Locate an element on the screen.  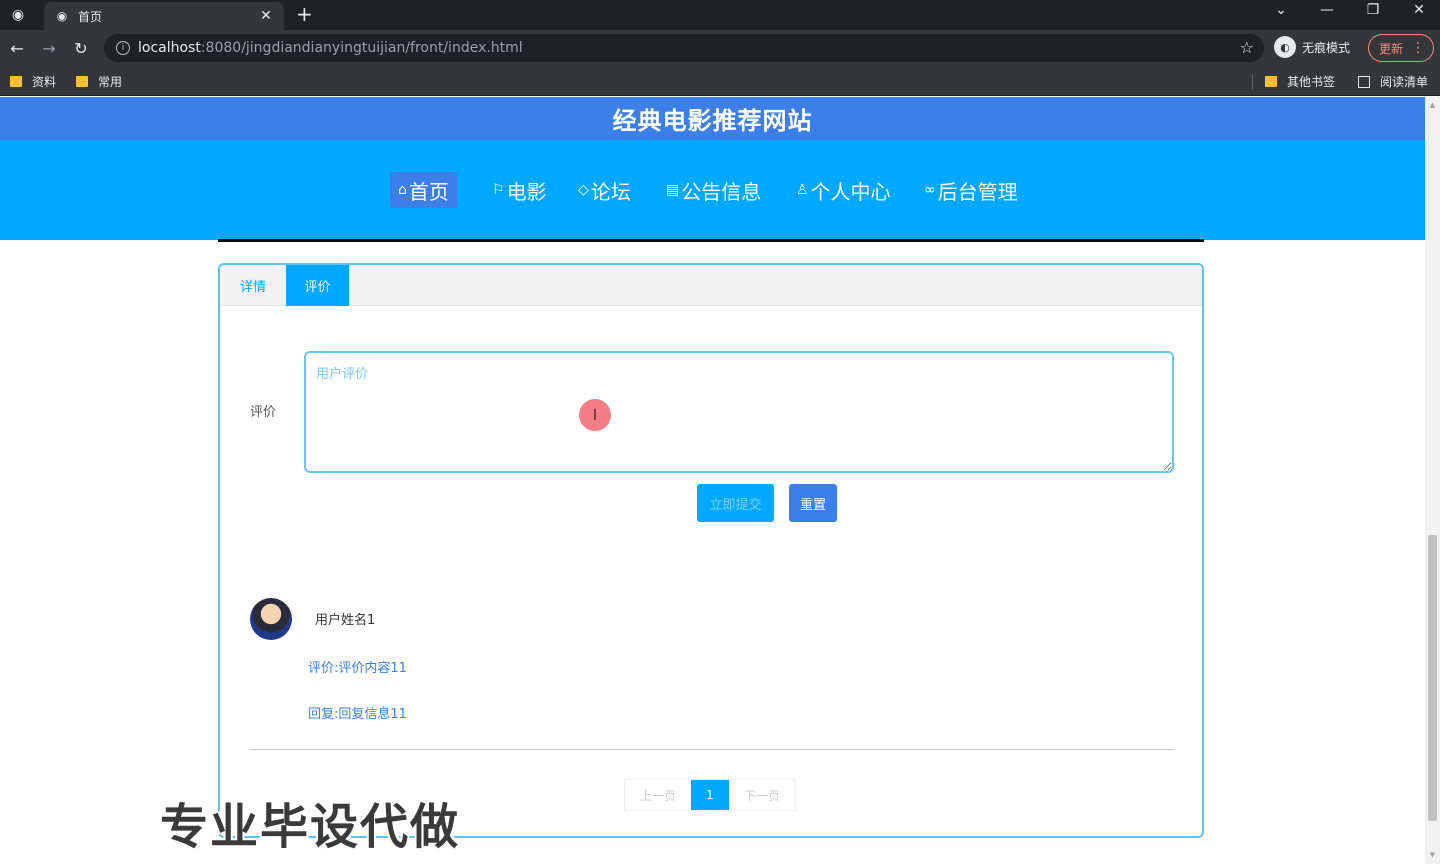
reading-list: 阅读清单 is located at coordinates (1393, 81).